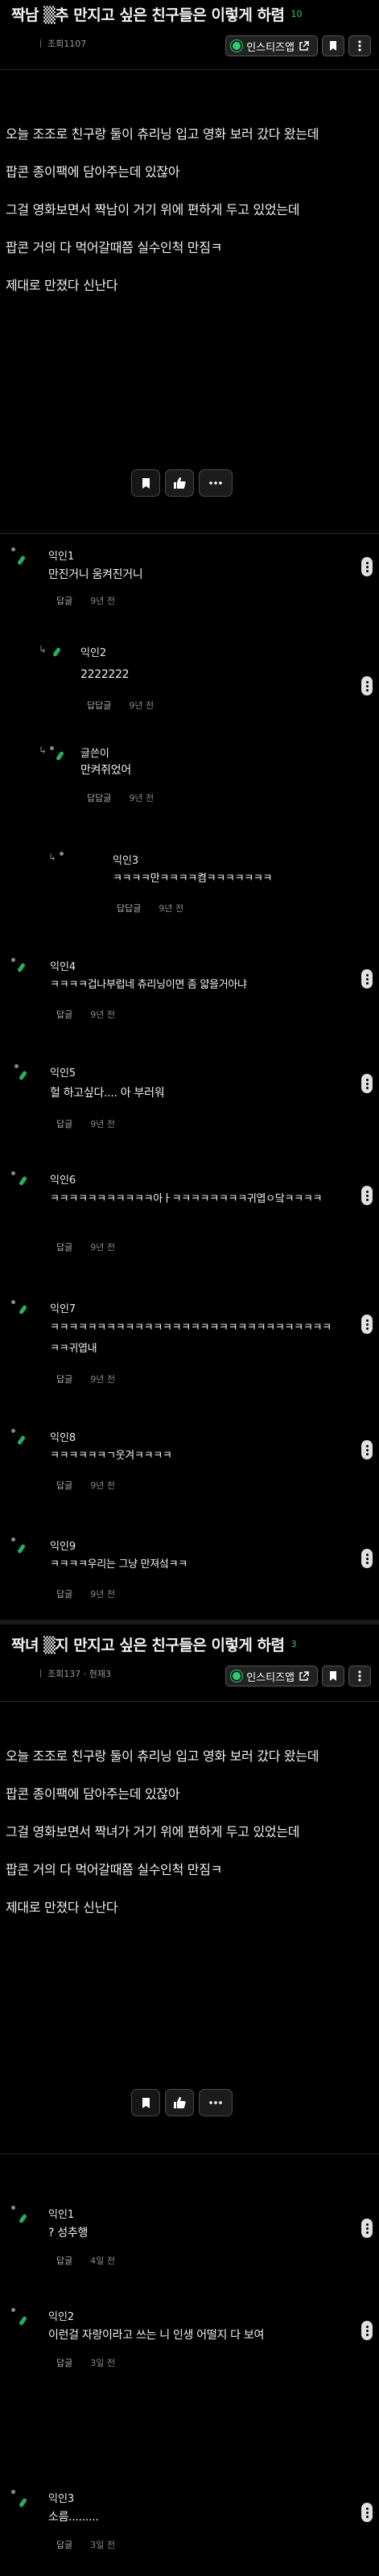 This screenshot has height=2576, width=379. What do you see at coordinates (304, 45) in the screenshot?
I see `external-link-icon` at bounding box center [304, 45].